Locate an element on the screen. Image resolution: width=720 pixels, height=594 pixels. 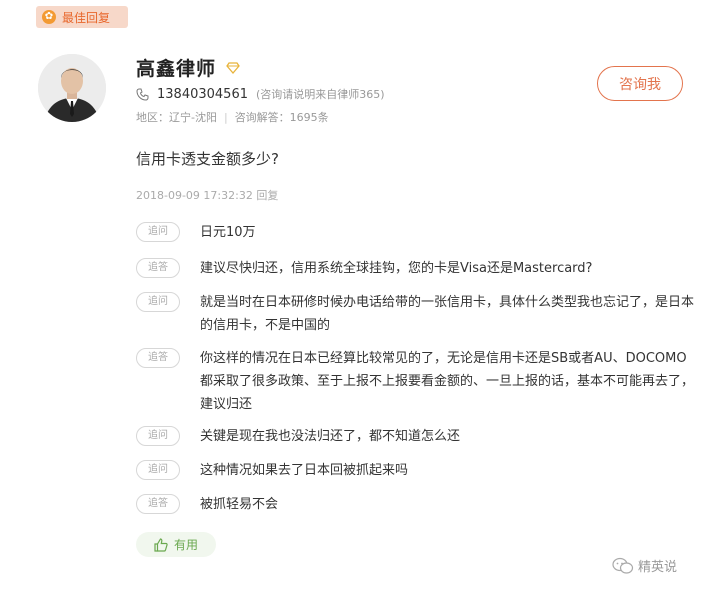
phone-row: 13840304561 (咨询请说明来自律师365) is located at coordinates (260, 94).